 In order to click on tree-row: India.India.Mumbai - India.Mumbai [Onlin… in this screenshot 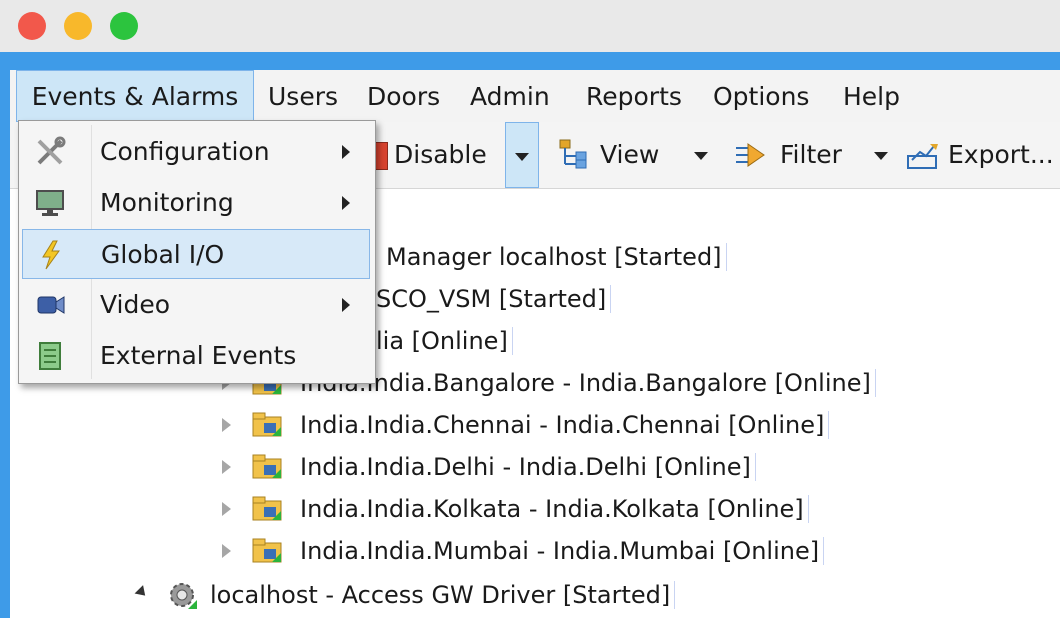, I will do `click(562, 551)`.